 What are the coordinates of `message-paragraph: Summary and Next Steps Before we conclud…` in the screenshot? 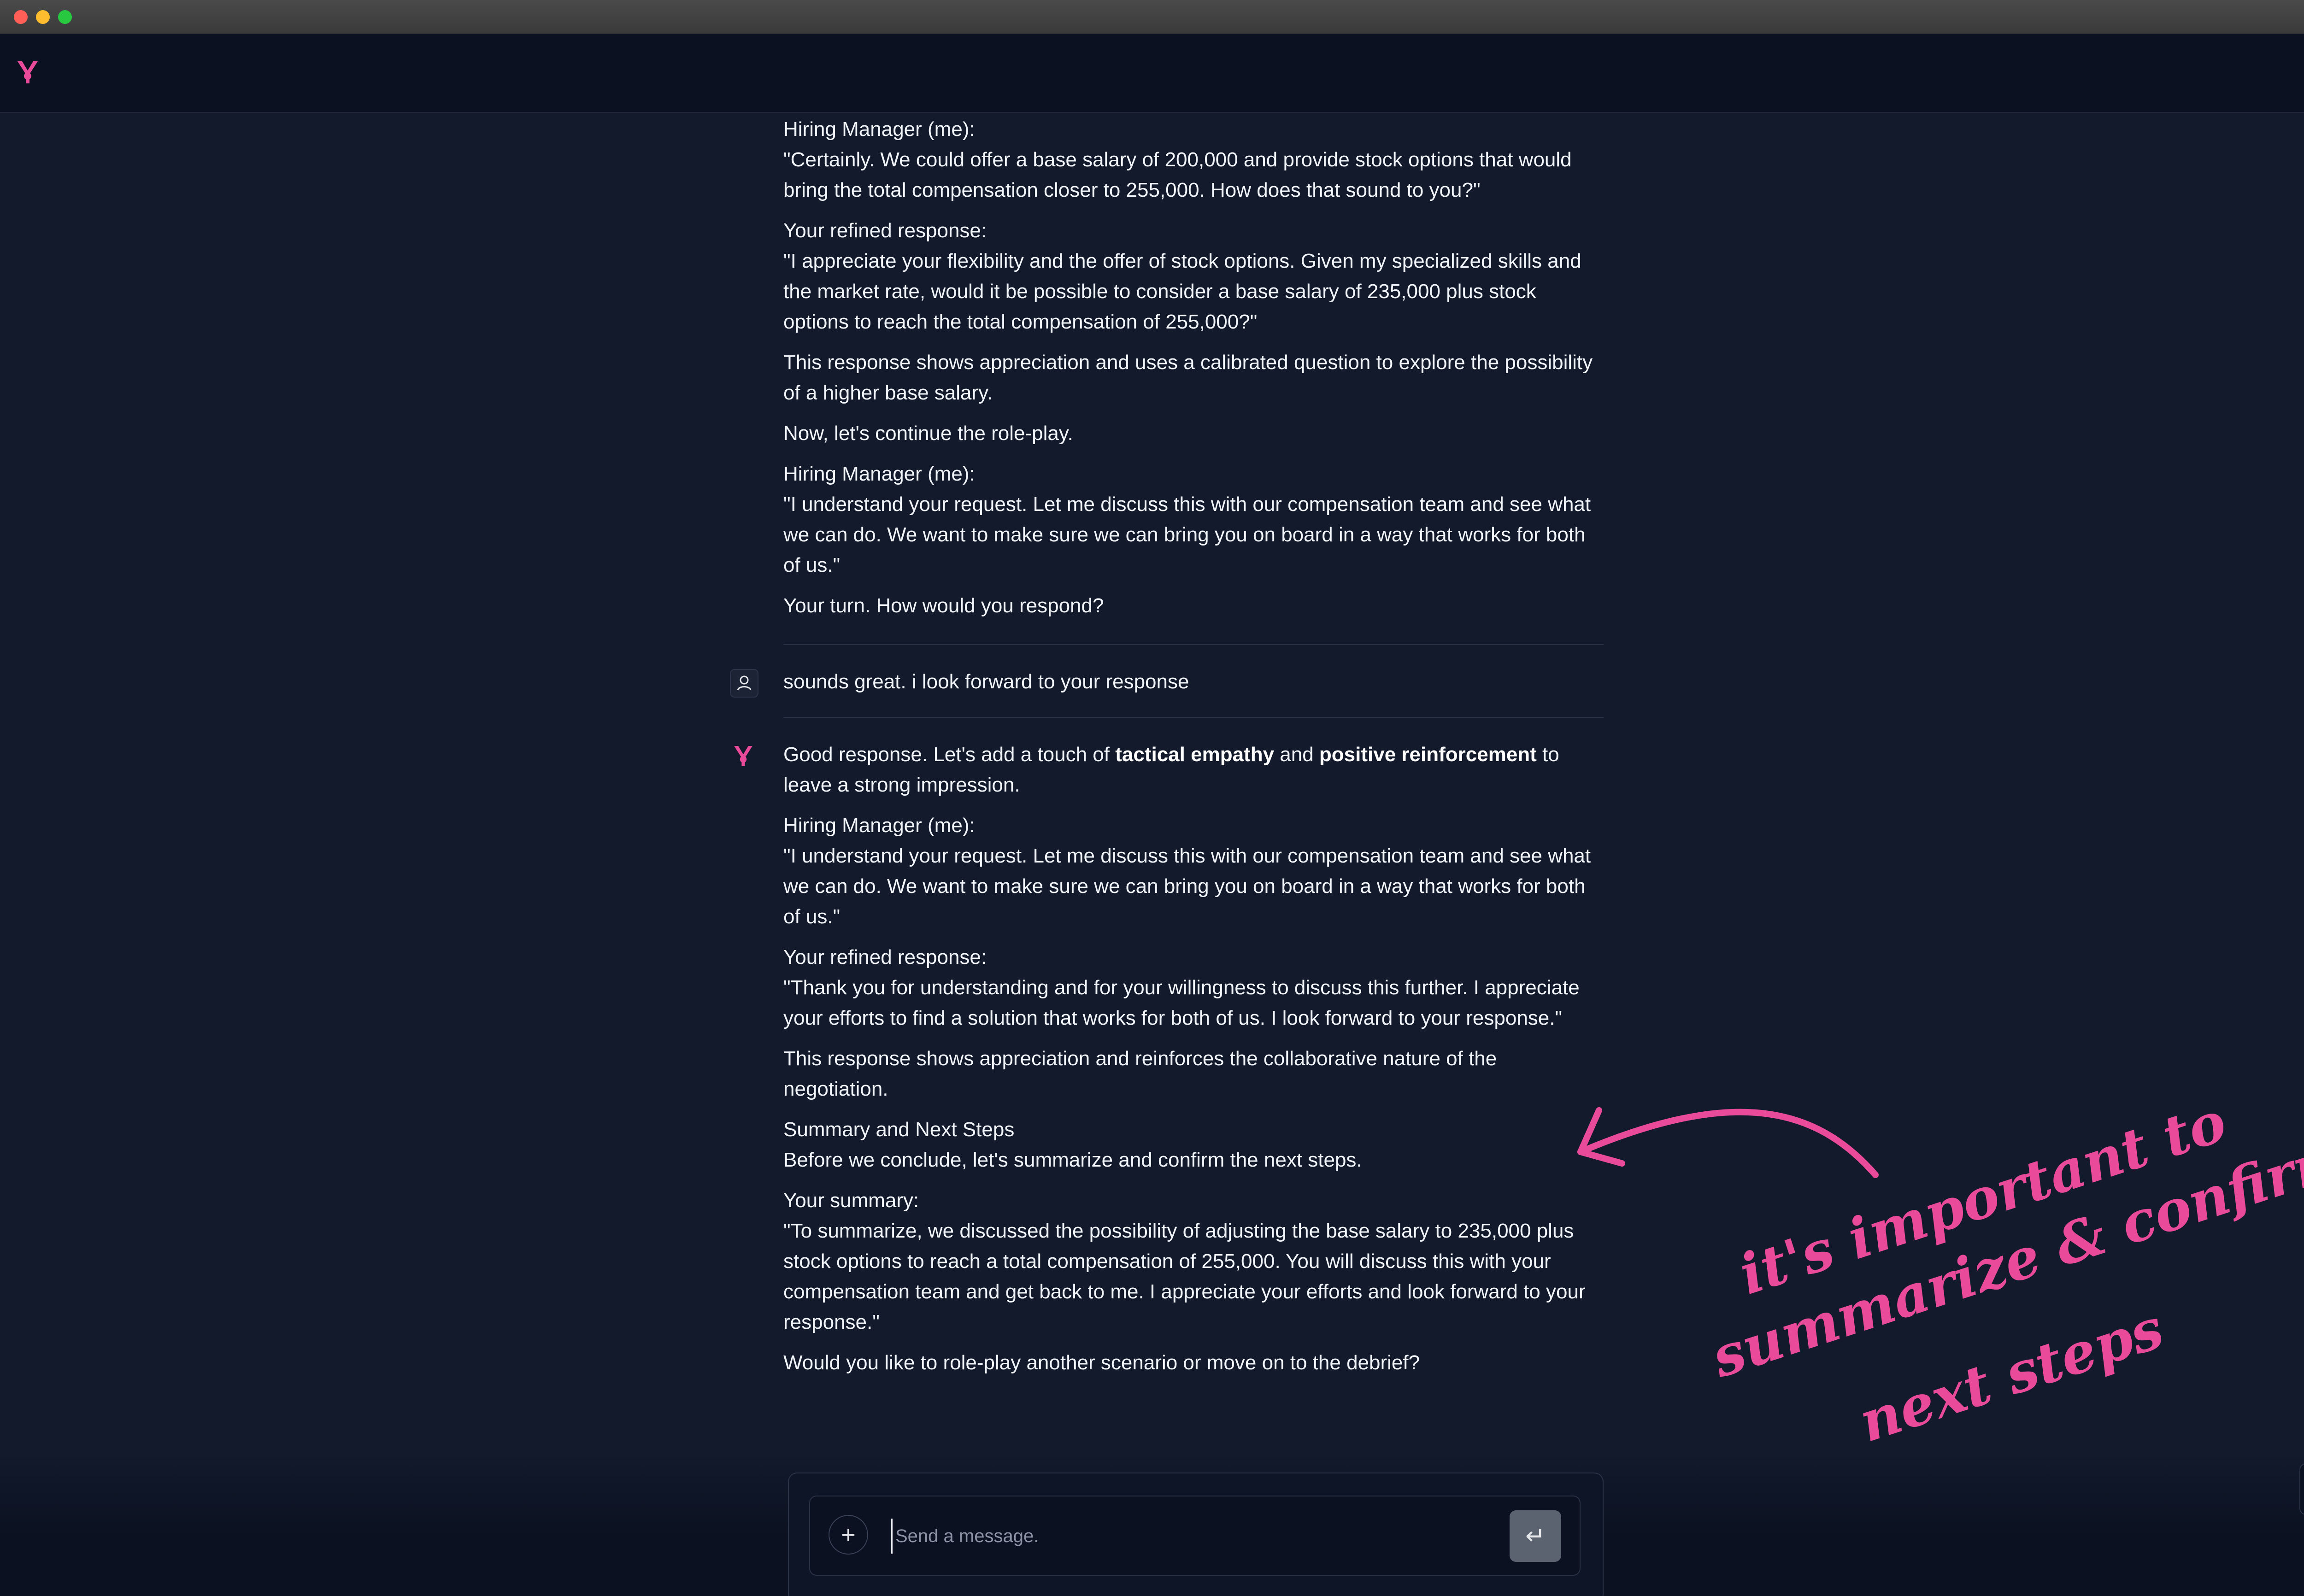 It's located at (1072, 1144).